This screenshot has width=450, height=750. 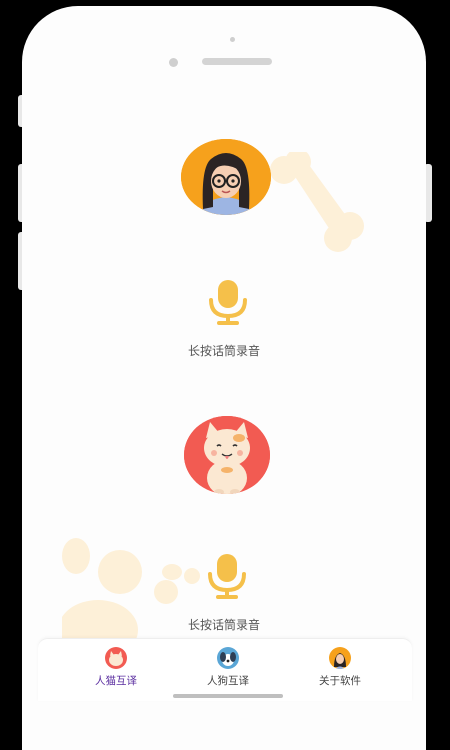 I want to click on tab-dog-translate: 人狗互译, so click(x=228, y=669).